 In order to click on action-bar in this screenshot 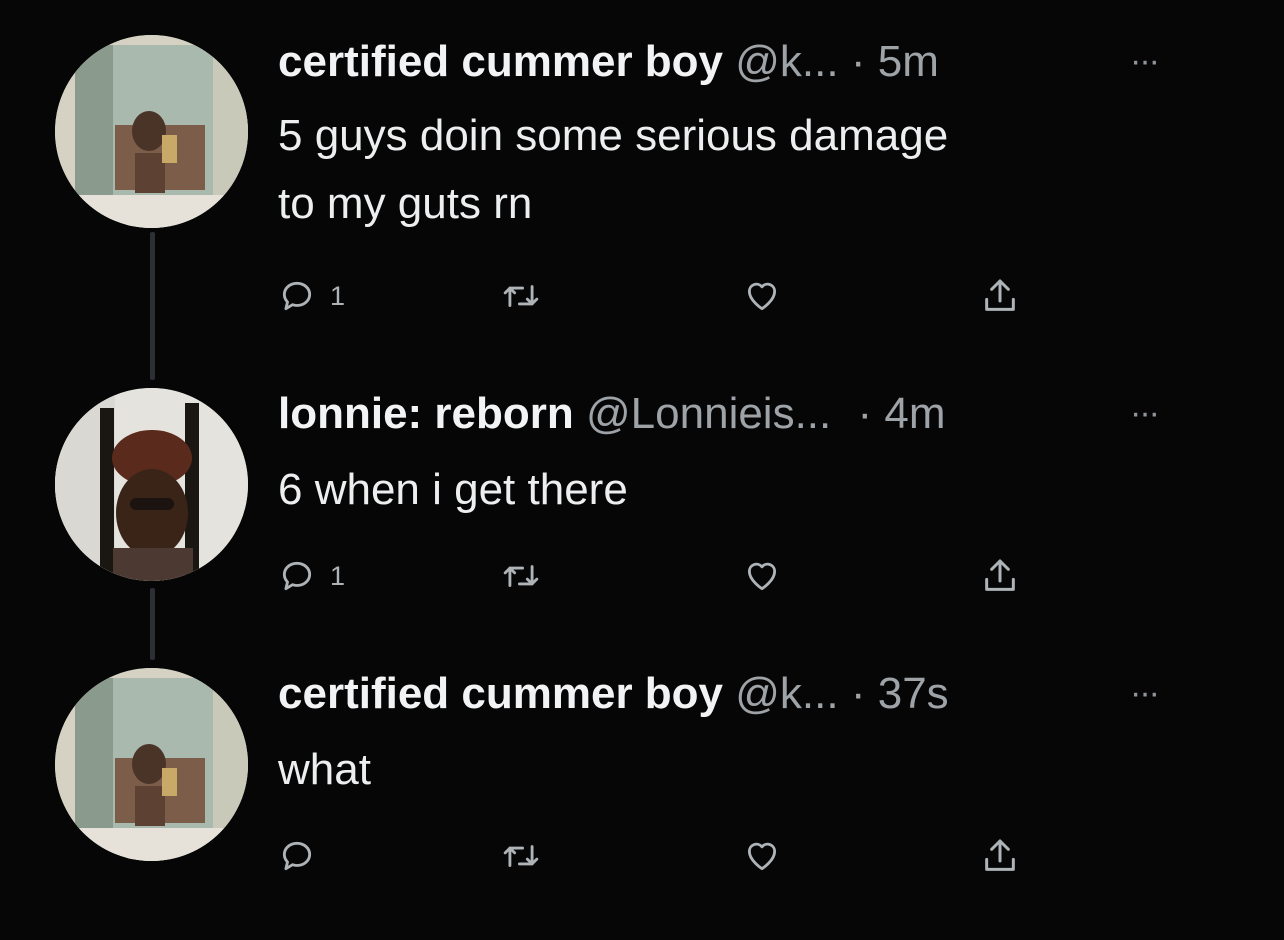, I will do `click(678, 856)`.